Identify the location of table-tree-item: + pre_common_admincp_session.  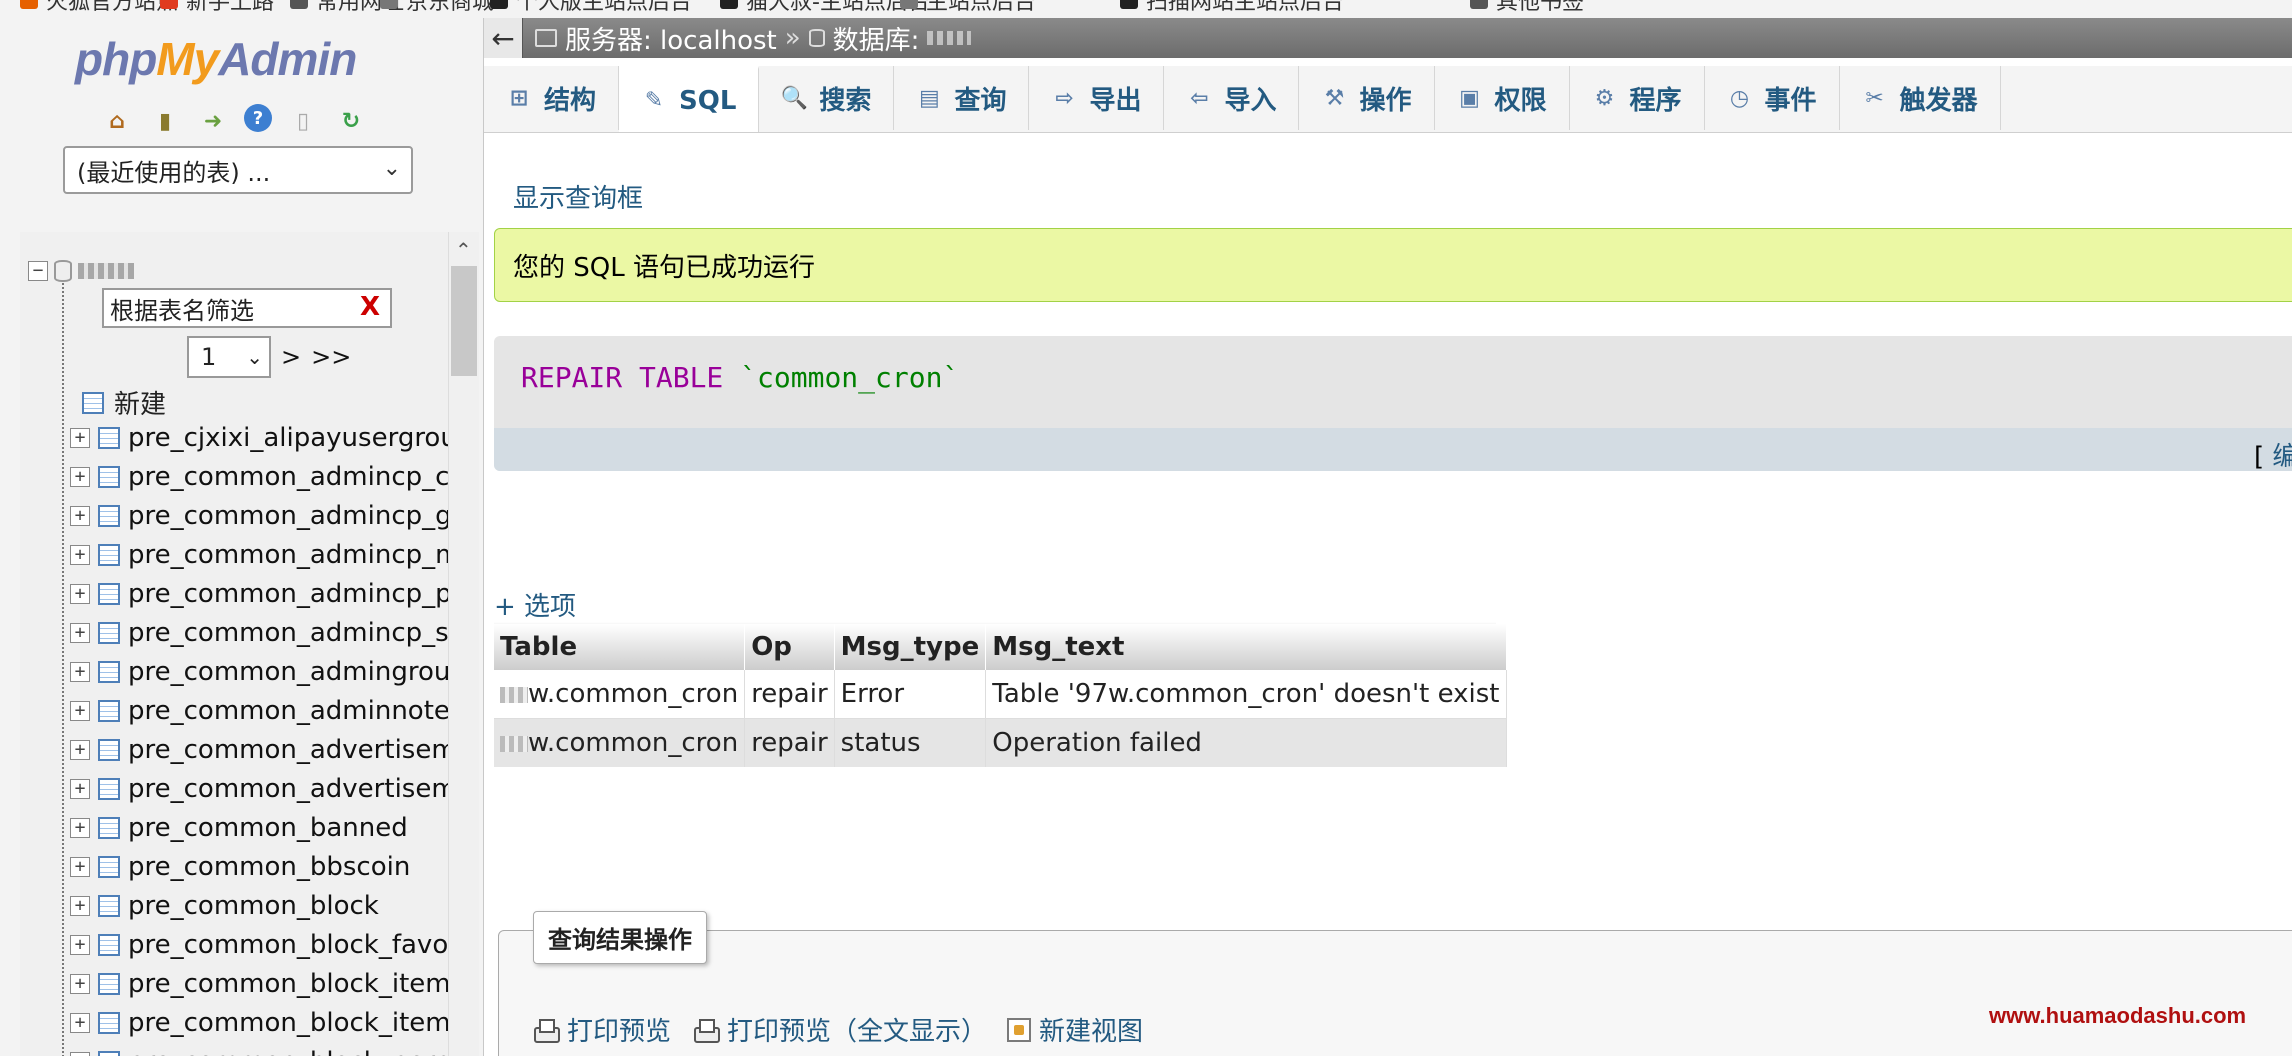
(259, 632).